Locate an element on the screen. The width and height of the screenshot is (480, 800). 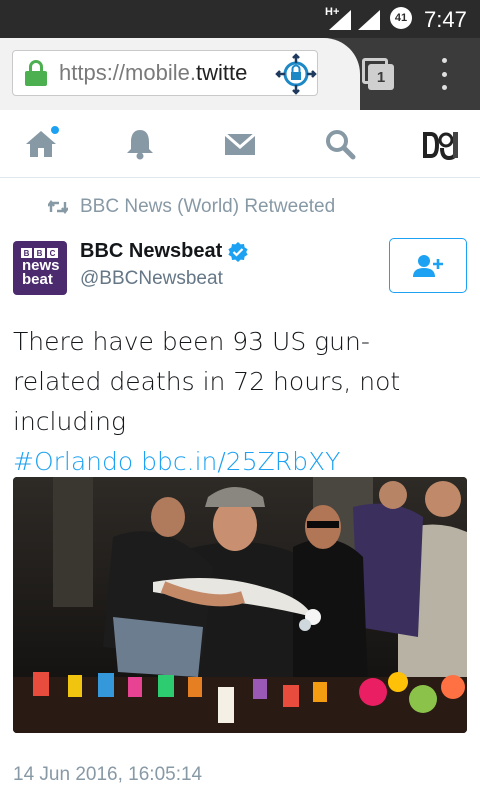
verified-badge-icon is located at coordinates (238, 251).